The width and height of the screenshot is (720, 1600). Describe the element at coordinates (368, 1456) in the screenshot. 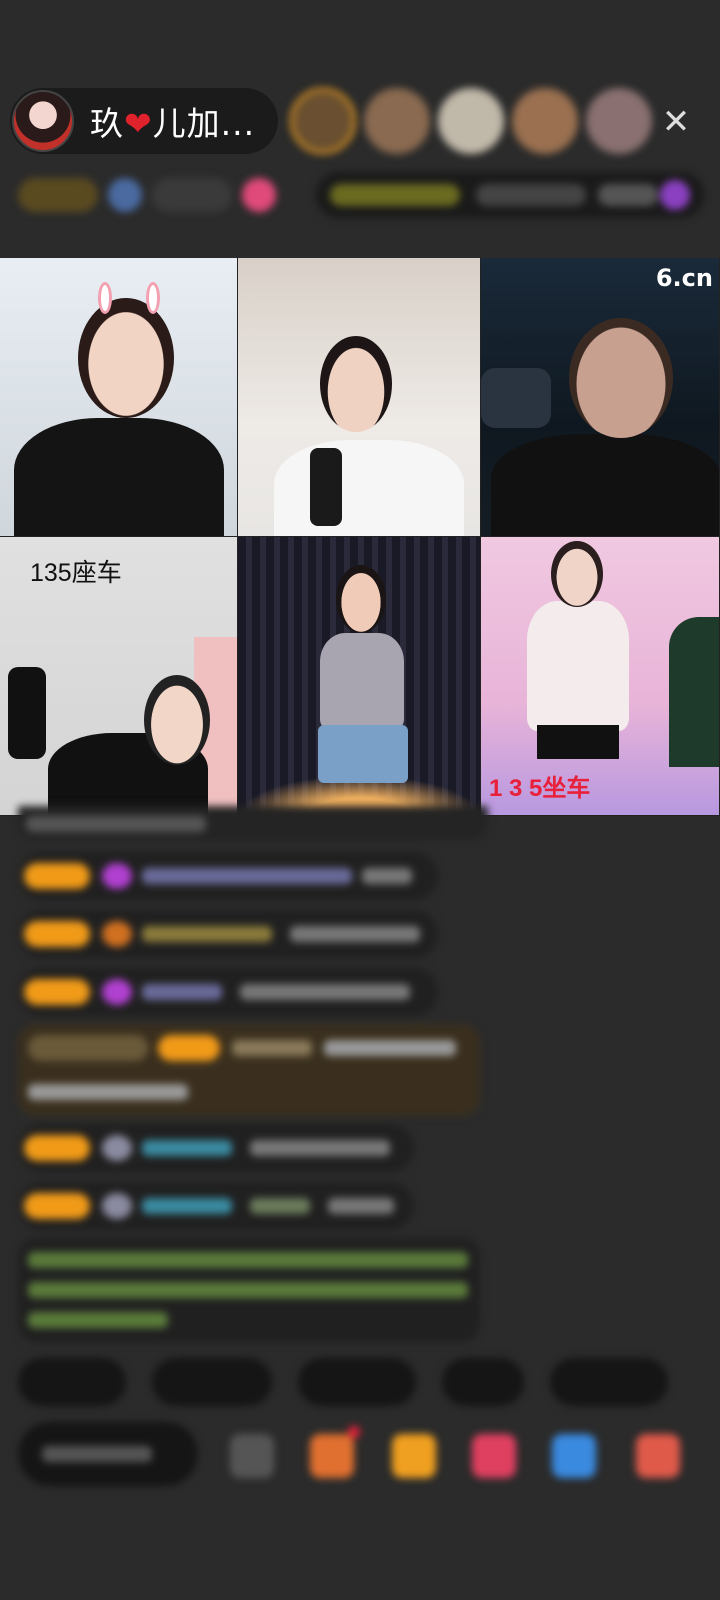

I see `bottom-toolbar` at that location.